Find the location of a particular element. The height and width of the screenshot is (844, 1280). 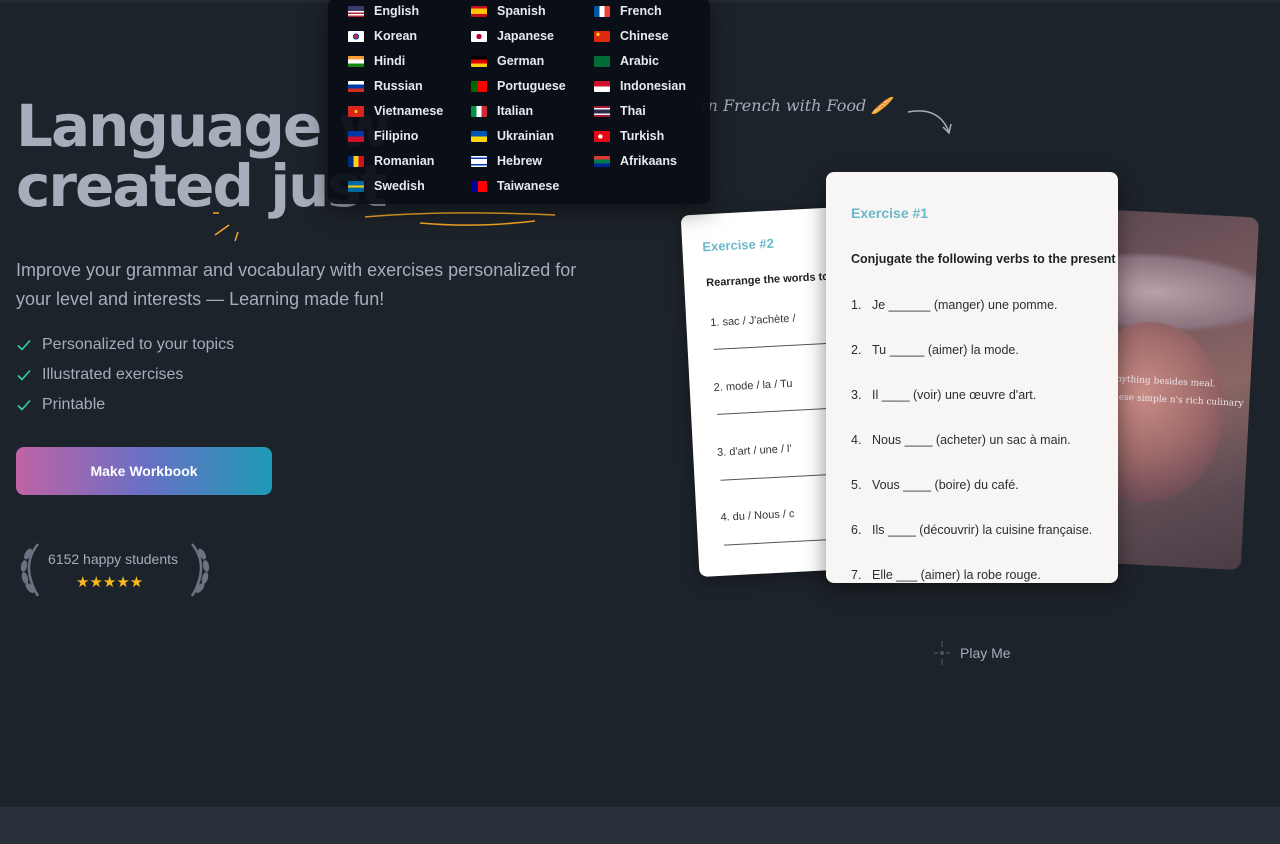

language-option-swedish: Swedish is located at coordinates (386, 186).